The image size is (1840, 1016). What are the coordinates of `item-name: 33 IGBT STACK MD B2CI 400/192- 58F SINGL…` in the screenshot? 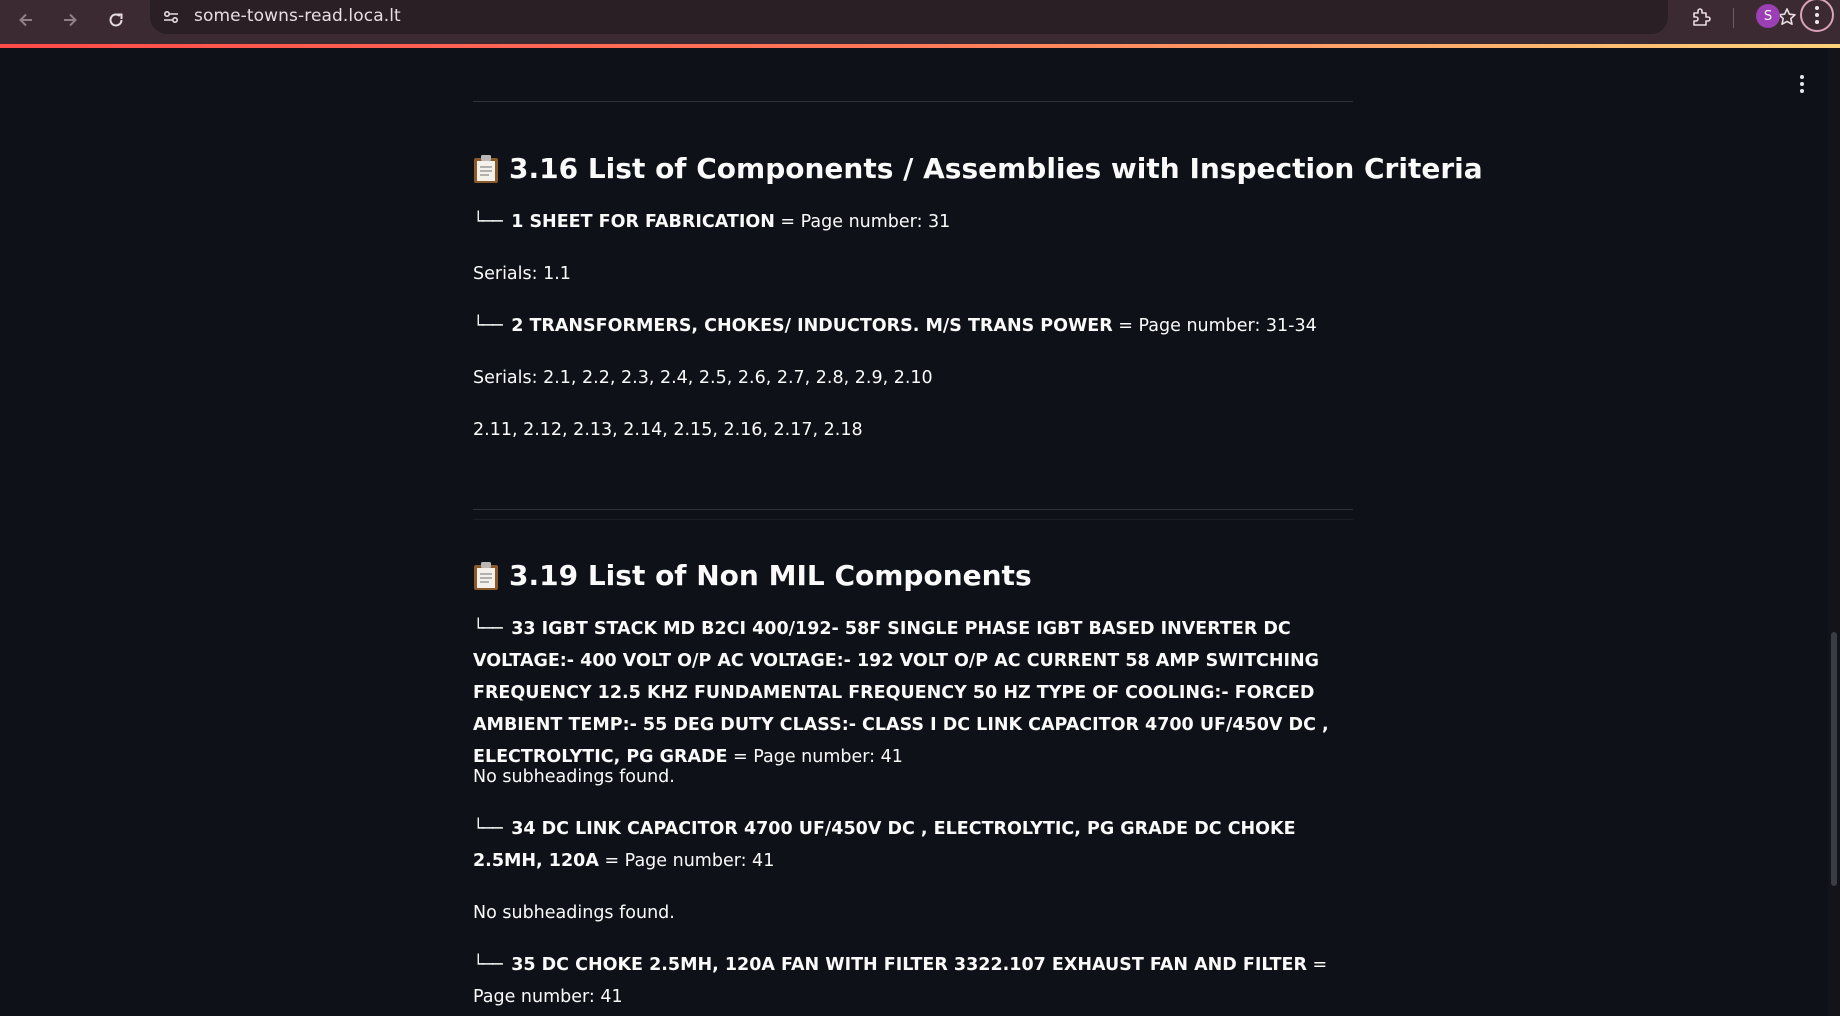 It's located at (901, 693).